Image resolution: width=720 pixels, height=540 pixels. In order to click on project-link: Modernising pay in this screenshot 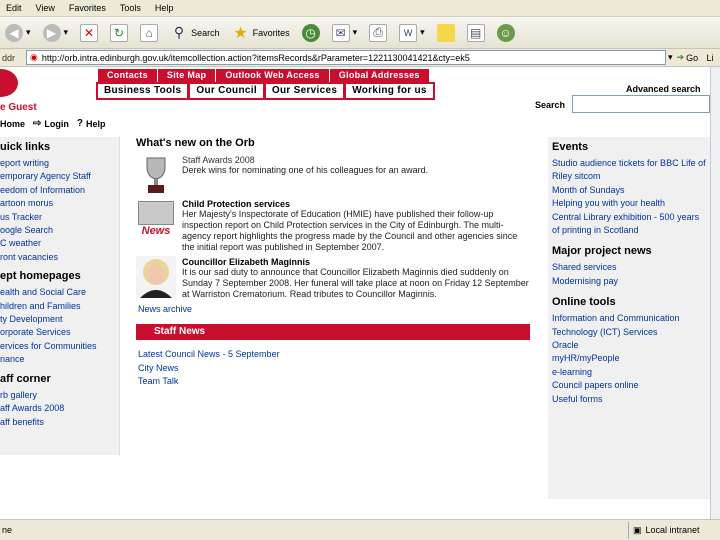, I will do `click(629, 281)`.